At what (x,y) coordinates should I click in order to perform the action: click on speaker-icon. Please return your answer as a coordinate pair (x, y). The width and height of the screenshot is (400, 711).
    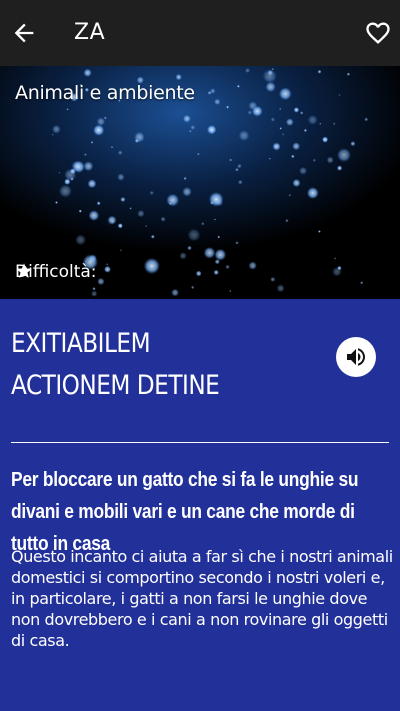
    Looking at the image, I should click on (356, 357).